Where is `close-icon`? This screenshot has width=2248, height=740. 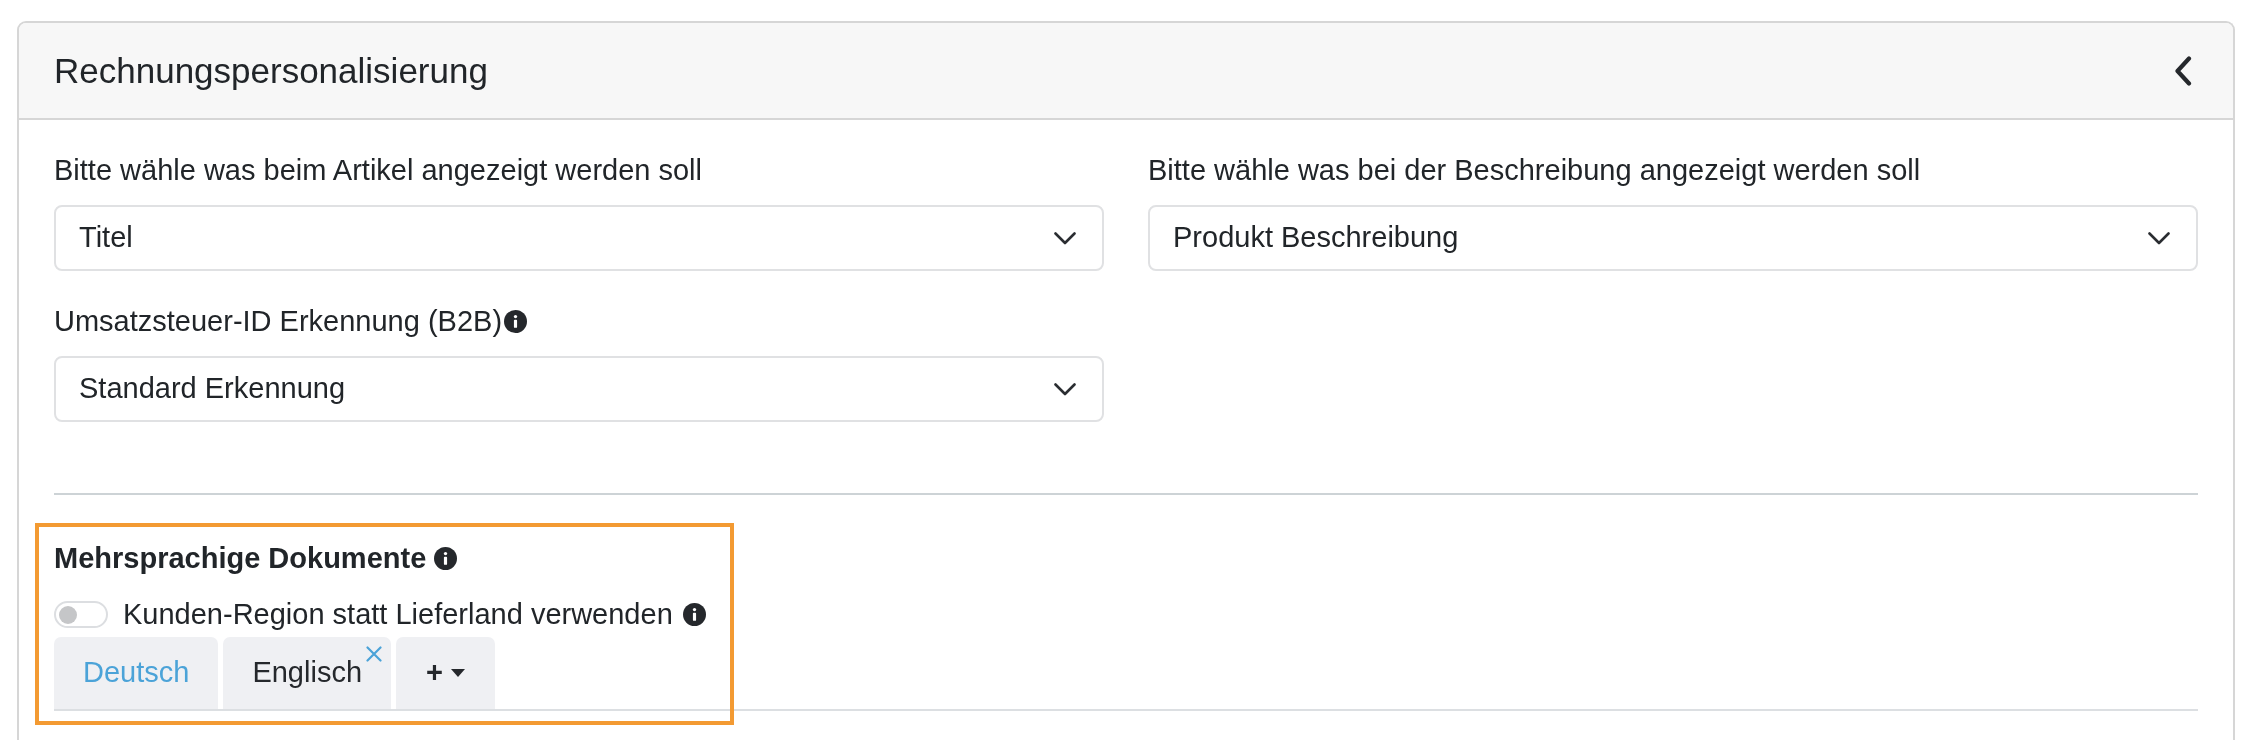
close-icon is located at coordinates (374, 654).